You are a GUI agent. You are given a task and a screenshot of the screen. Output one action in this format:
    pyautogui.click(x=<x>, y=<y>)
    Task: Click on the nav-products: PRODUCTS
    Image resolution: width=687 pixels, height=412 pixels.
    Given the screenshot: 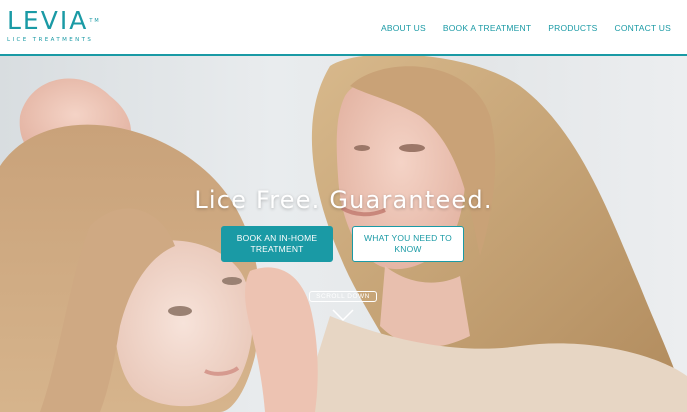 What is the action you would take?
    pyautogui.click(x=572, y=28)
    